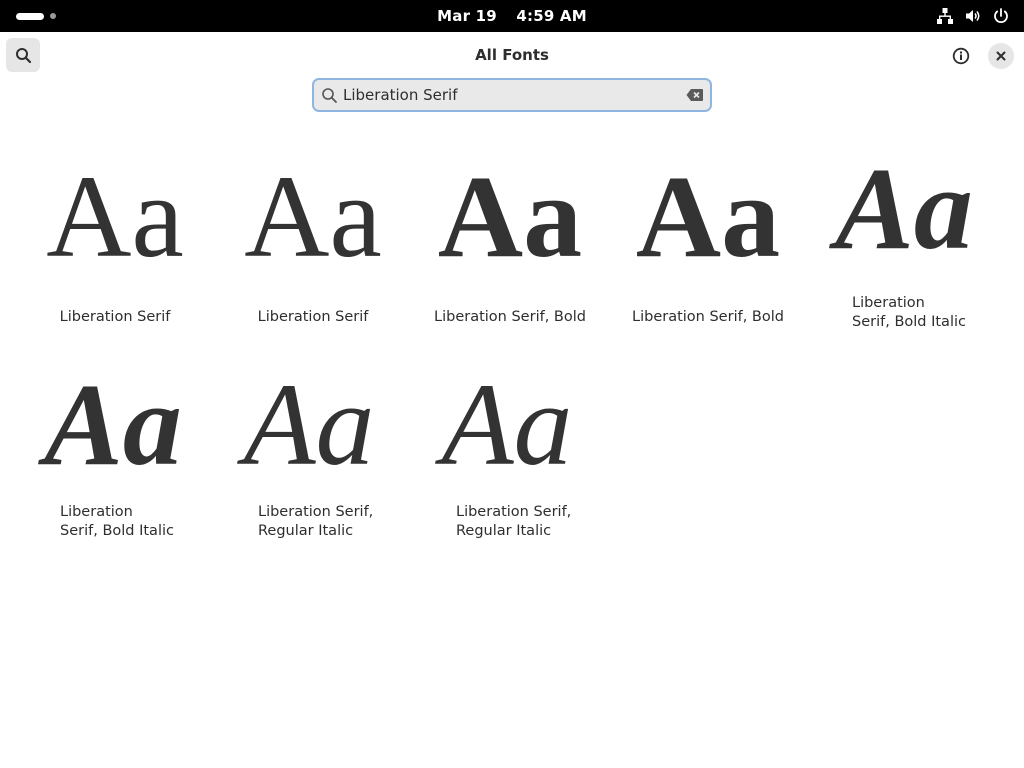  I want to click on close-icon, so click(1001, 56).